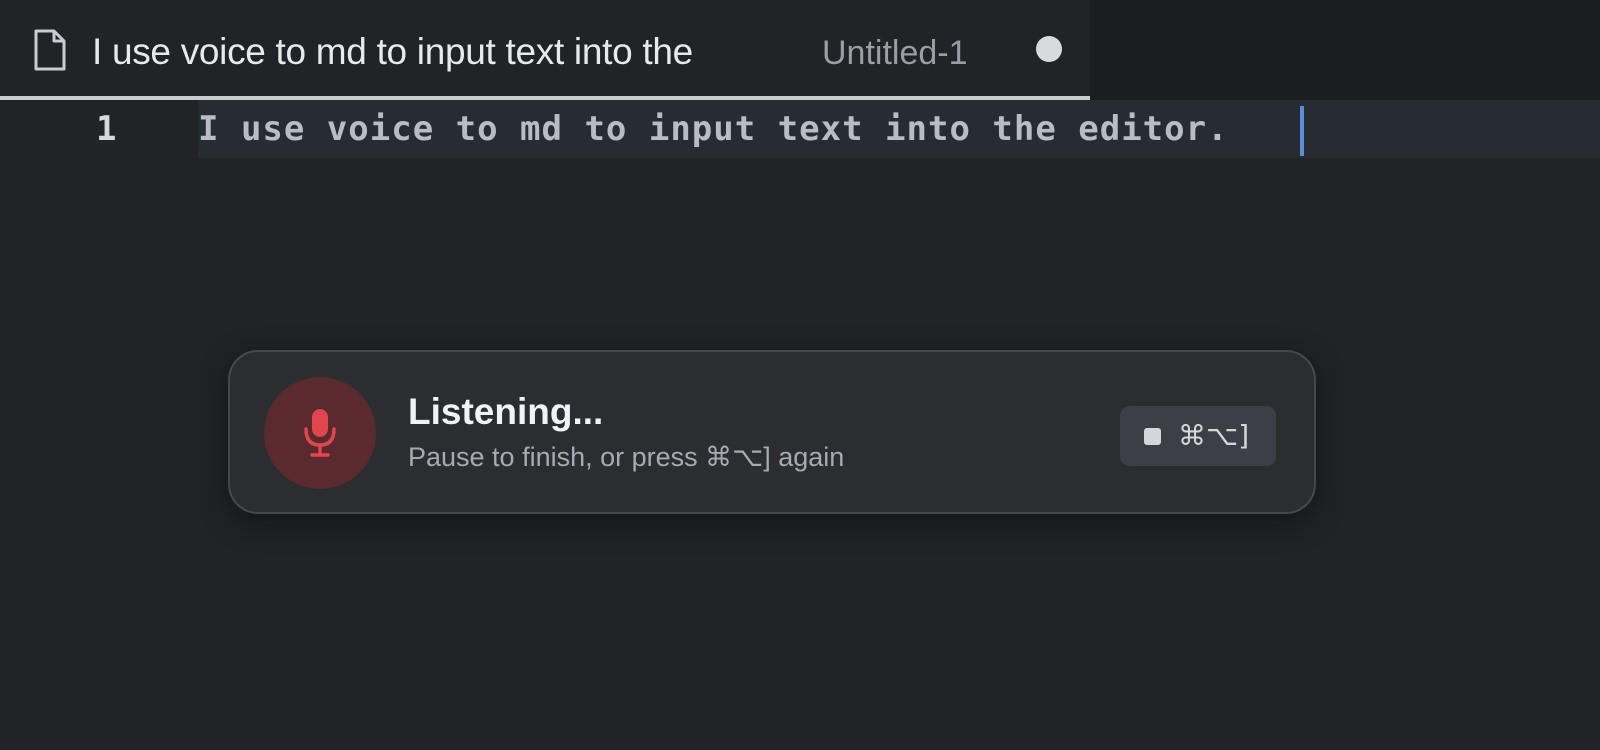 Image resolution: width=1600 pixels, height=750 pixels. I want to click on line-number: 1, so click(106, 129).